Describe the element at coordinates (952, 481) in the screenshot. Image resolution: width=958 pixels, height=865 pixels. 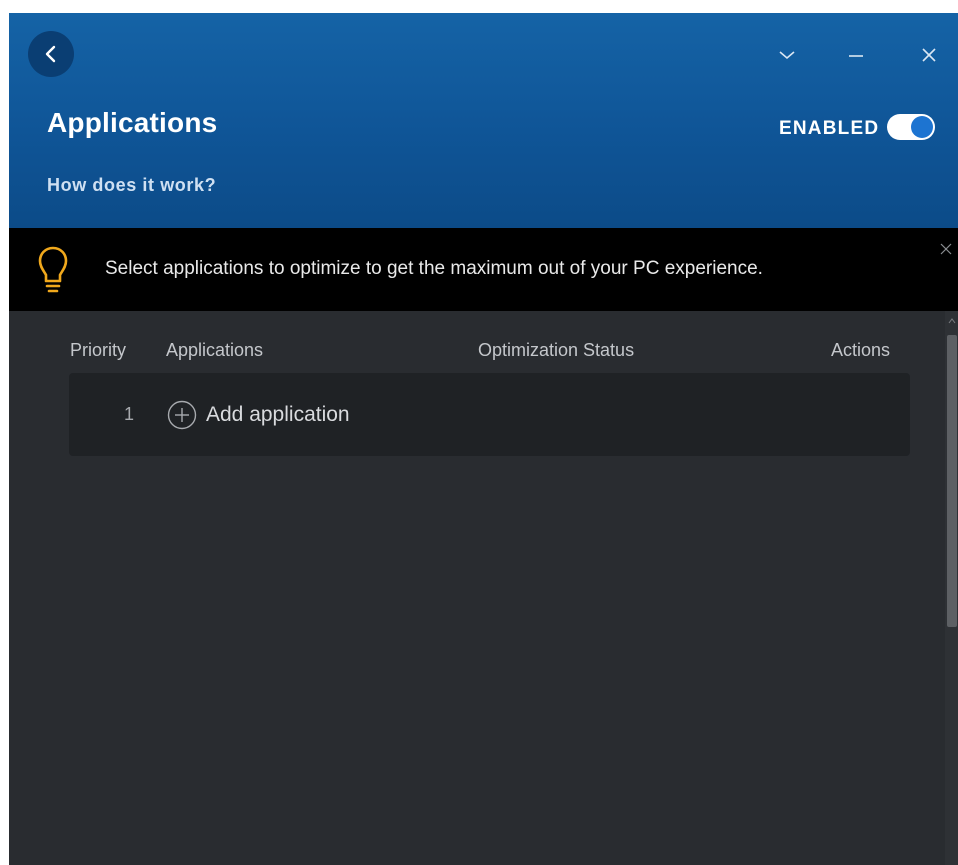
I see `scrollbar-thumb` at that location.